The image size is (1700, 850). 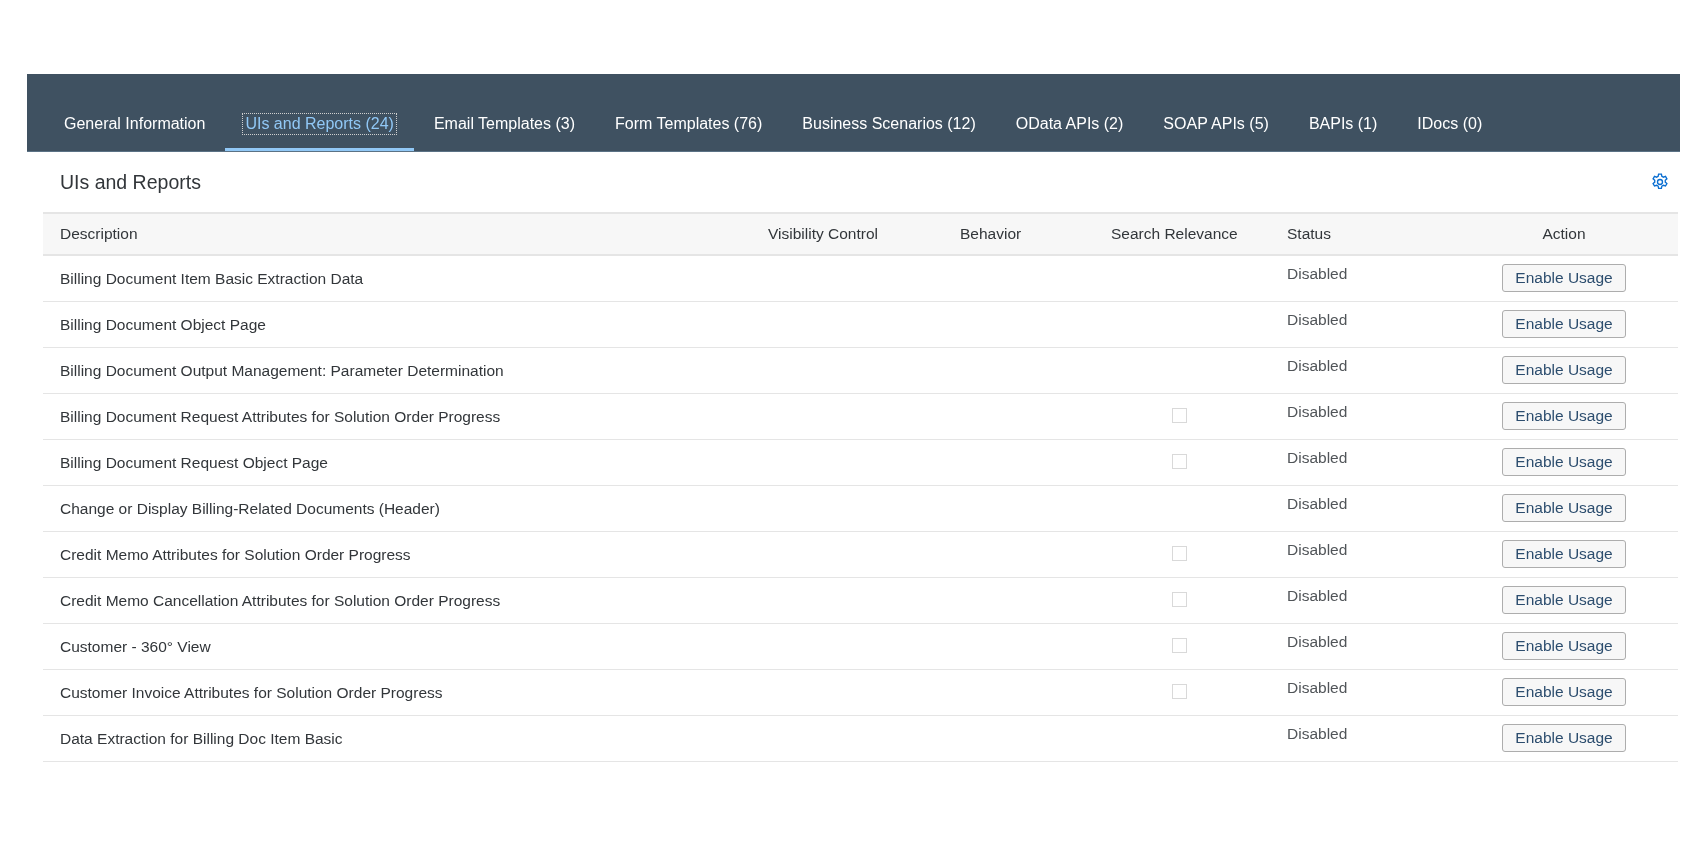 What do you see at coordinates (99, 234) in the screenshot?
I see `column-header: Description` at bounding box center [99, 234].